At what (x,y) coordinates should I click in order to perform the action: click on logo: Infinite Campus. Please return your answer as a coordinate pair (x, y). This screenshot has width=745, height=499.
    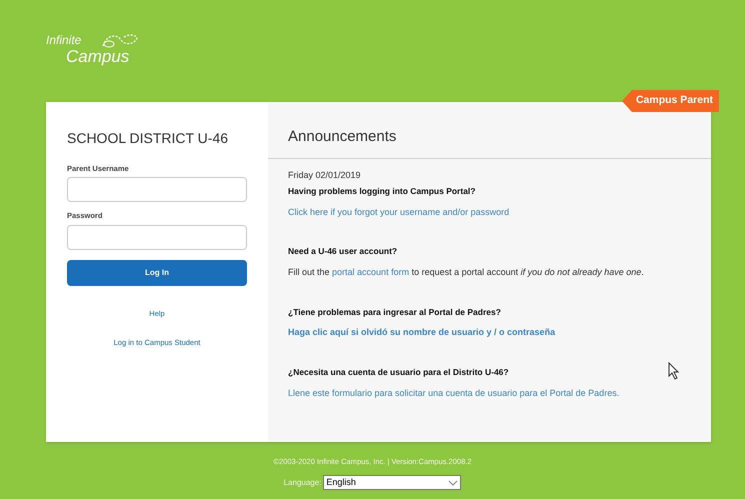
    Looking at the image, I should click on (92, 51).